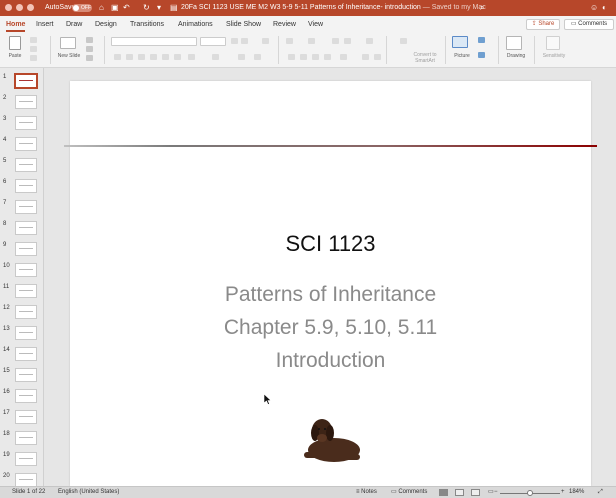 The width and height of the screenshot is (616, 498). I want to click on zoom-slider-handle, so click(530, 493).